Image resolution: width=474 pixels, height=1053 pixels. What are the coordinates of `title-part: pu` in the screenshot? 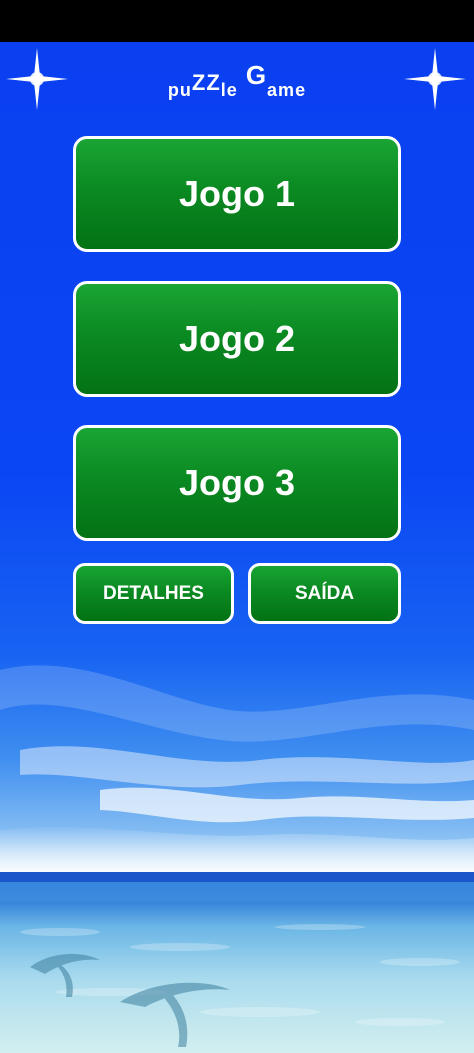 It's located at (179, 90).